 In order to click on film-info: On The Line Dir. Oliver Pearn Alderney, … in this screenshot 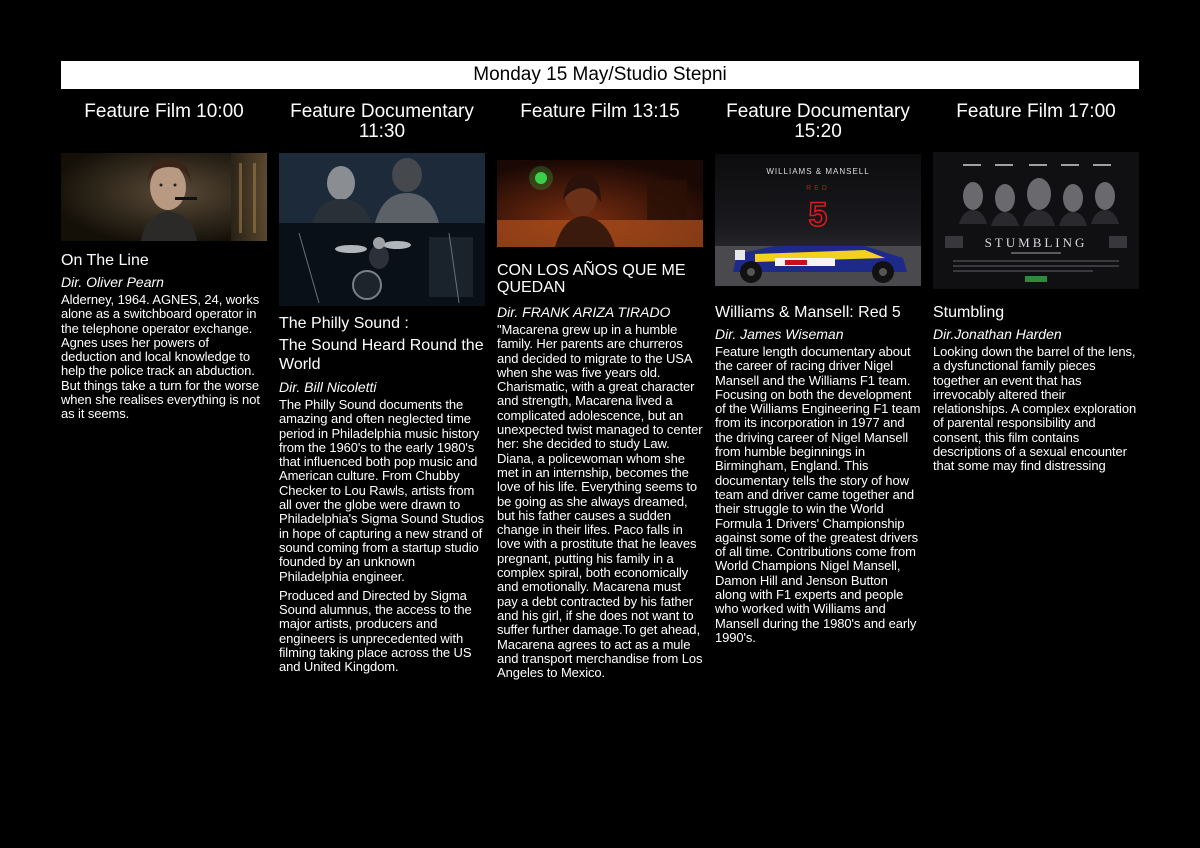, I will do `click(164, 336)`.